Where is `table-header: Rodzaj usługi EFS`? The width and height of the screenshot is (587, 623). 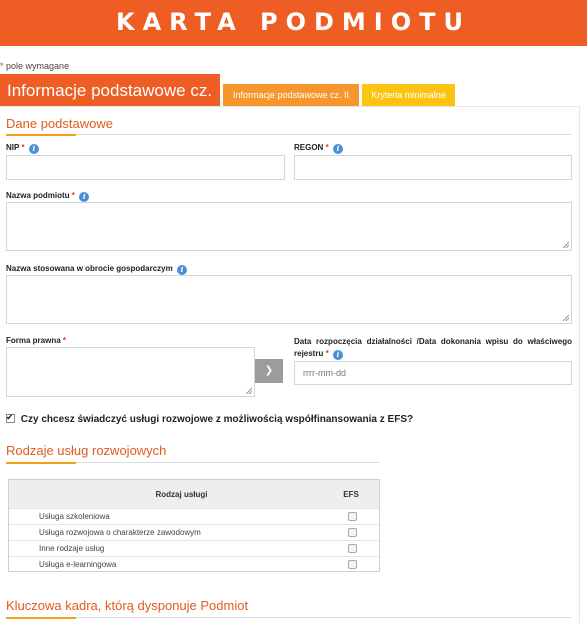
table-header: Rodzaj usługi EFS is located at coordinates (194, 494).